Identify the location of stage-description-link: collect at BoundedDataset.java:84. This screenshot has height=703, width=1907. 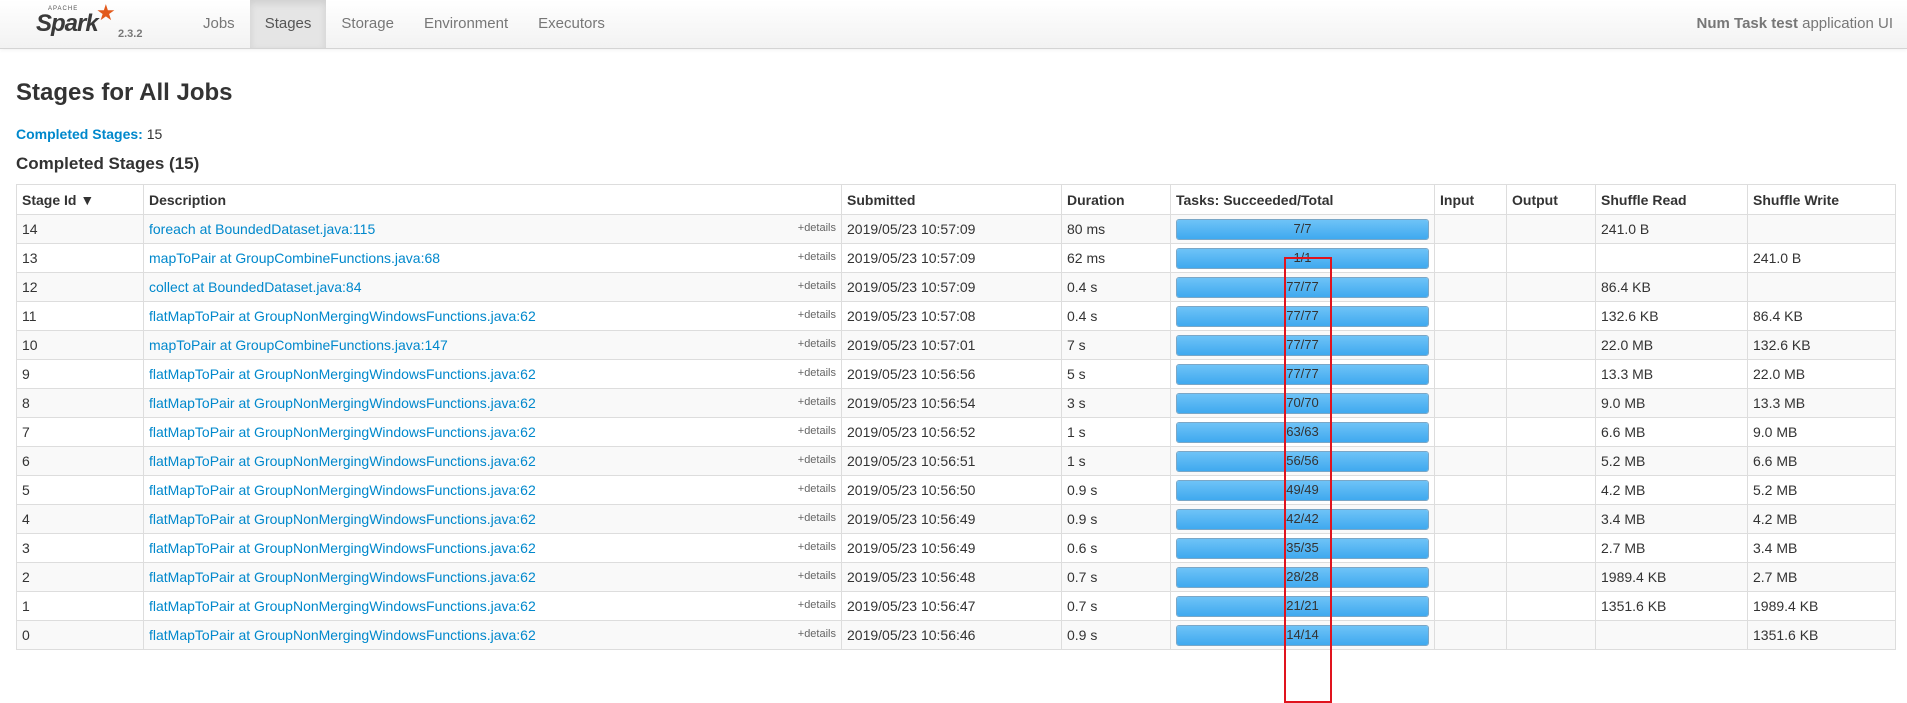
(255, 287).